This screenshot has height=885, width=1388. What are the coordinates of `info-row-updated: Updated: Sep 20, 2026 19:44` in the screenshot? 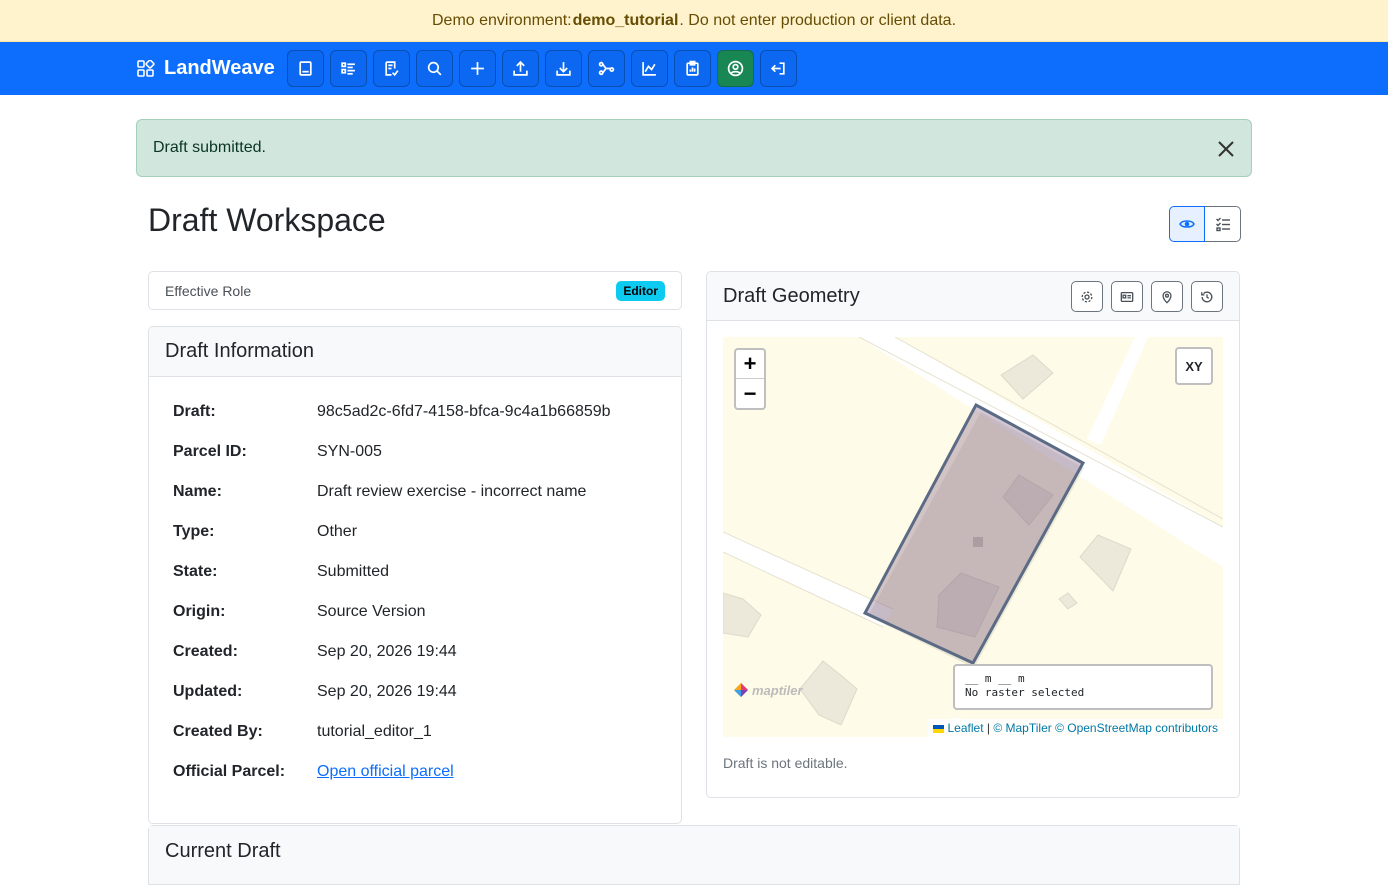 It's located at (415, 703).